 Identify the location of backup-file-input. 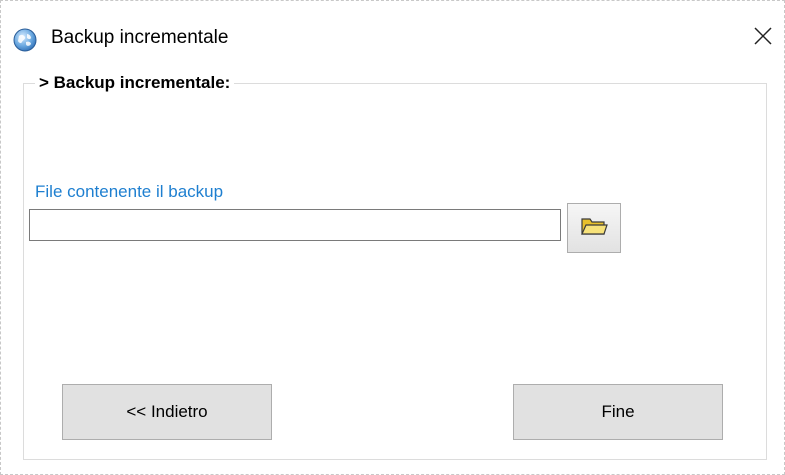
(295, 225).